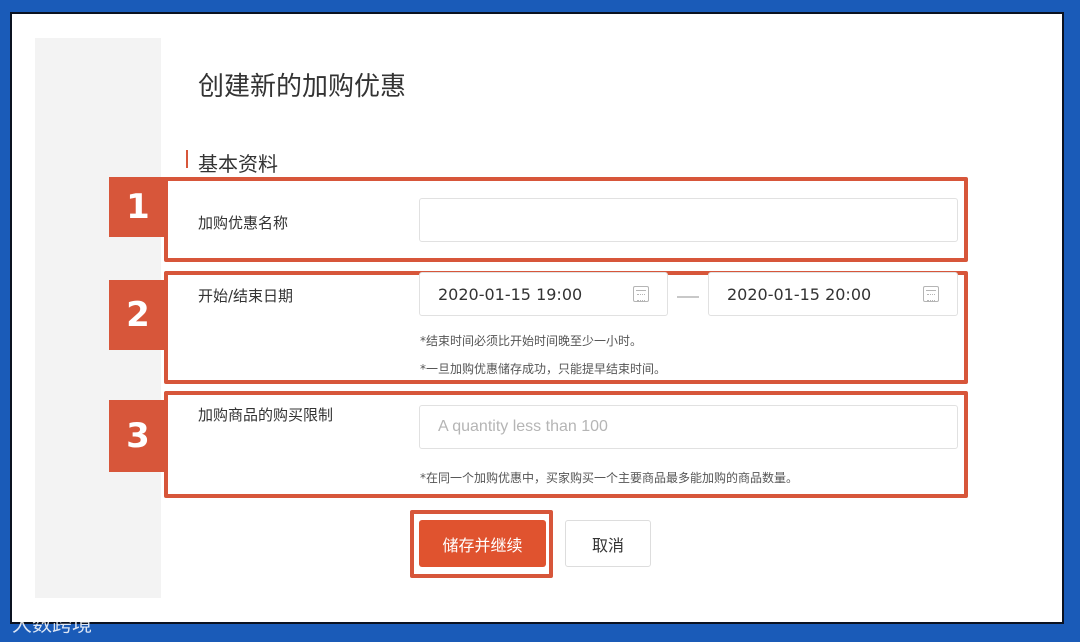 The height and width of the screenshot is (642, 1080). I want to click on end-date-input: 2020-01-15 20:00, so click(833, 294).